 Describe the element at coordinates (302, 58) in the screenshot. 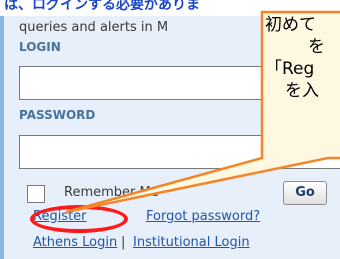

I see `callout-text: 初めて を 「Reg を入` at that location.